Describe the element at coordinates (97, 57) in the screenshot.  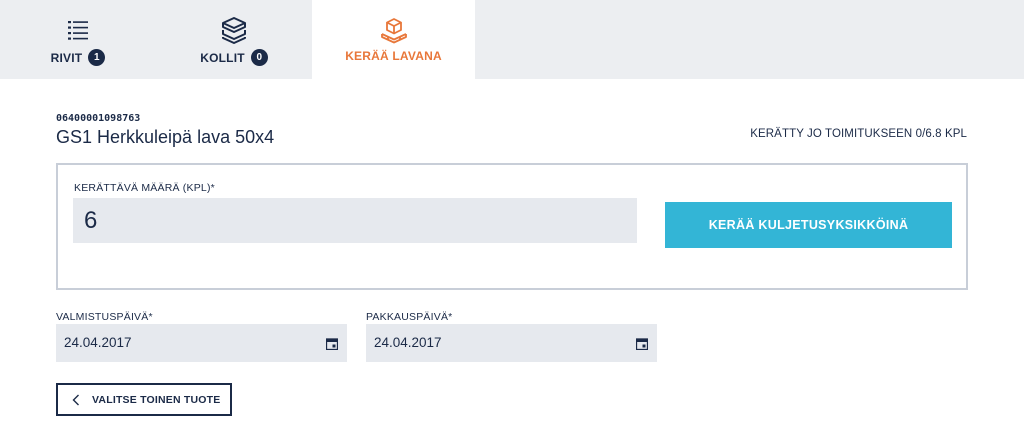
I see `count-badge: 1` at that location.